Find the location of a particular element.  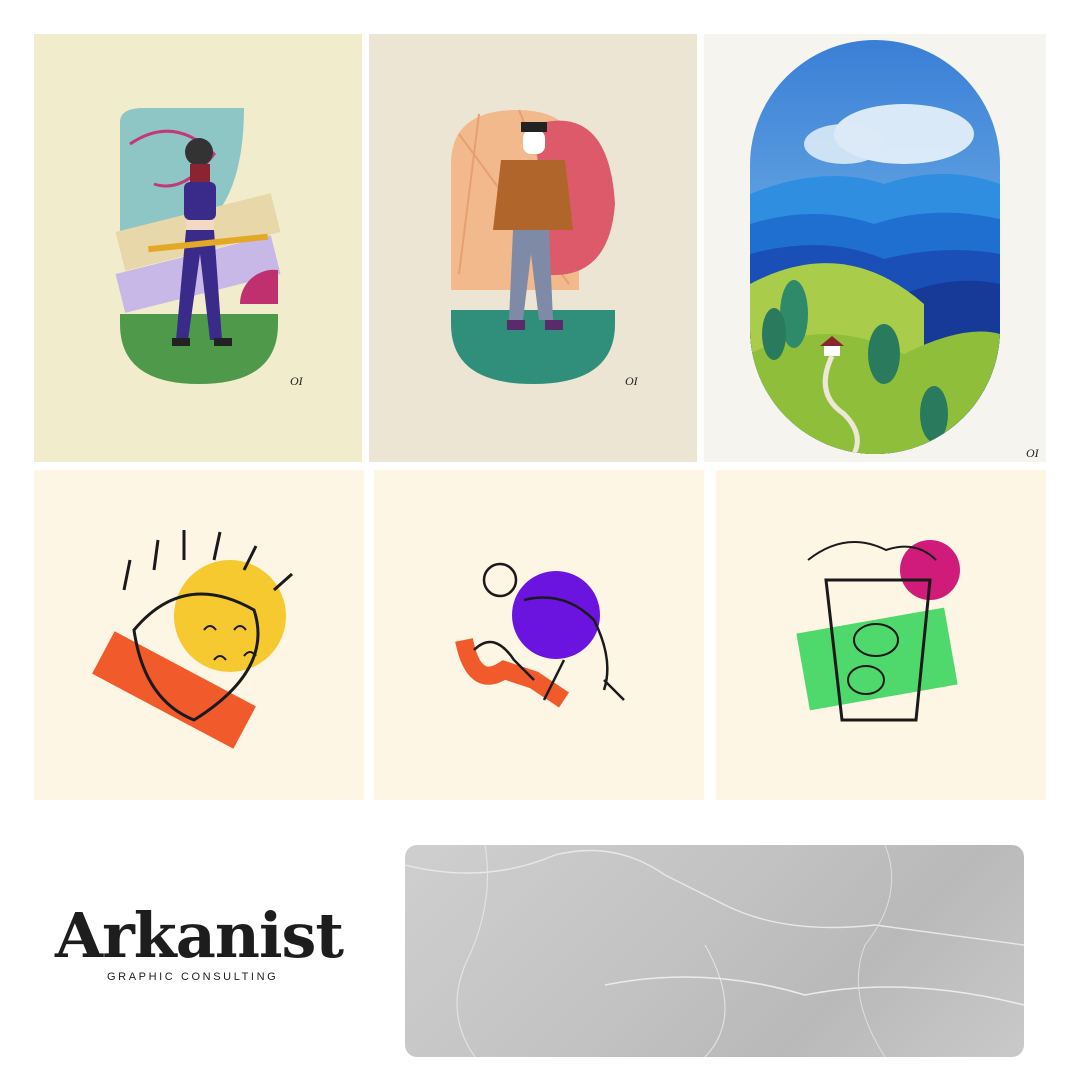

man-in-jacket-illustration: ΟΙ is located at coordinates (533, 248).